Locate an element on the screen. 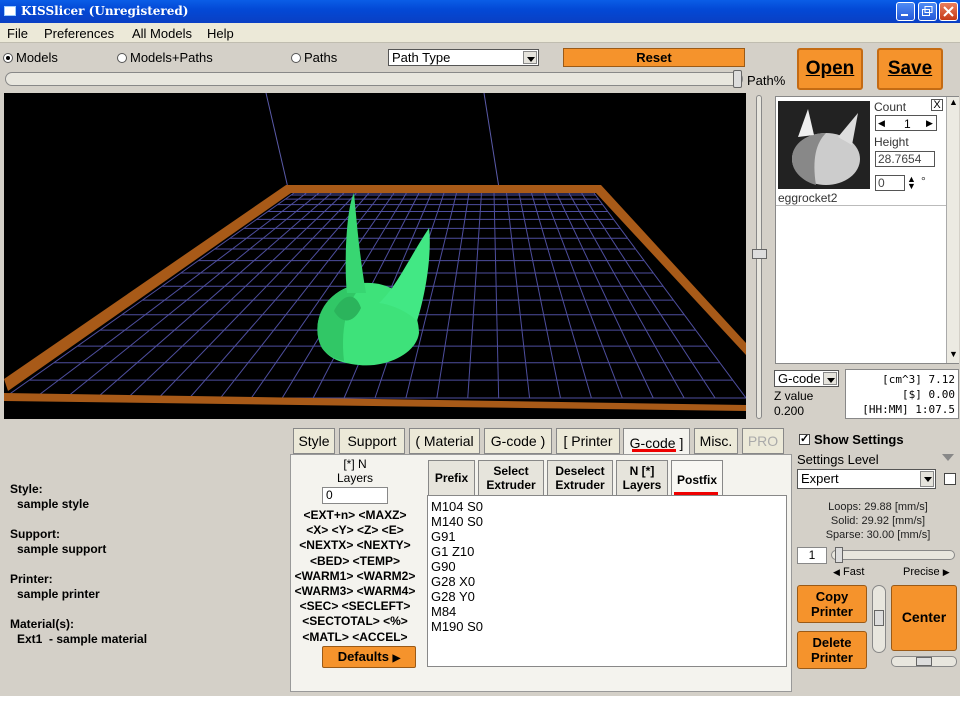 The image size is (960, 720). radio-paths: Paths is located at coordinates (314, 57).